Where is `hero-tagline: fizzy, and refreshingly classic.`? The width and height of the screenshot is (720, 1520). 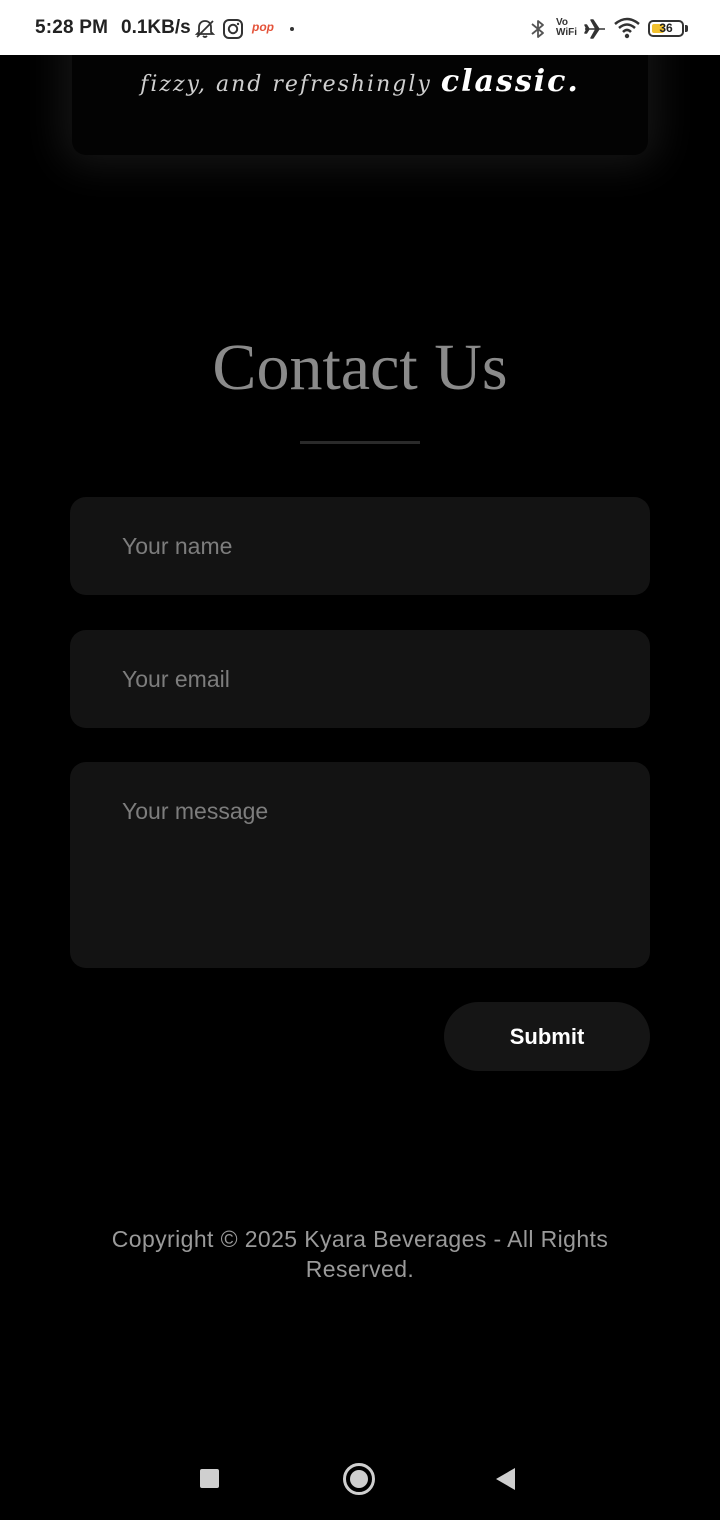
hero-tagline: fizzy, and refreshingly classic. is located at coordinates (360, 81).